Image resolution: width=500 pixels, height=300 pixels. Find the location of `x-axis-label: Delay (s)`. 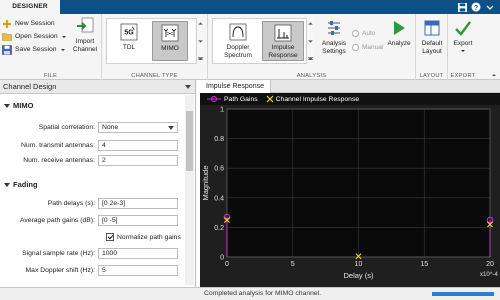

x-axis-label: Delay (s) is located at coordinates (358, 275).